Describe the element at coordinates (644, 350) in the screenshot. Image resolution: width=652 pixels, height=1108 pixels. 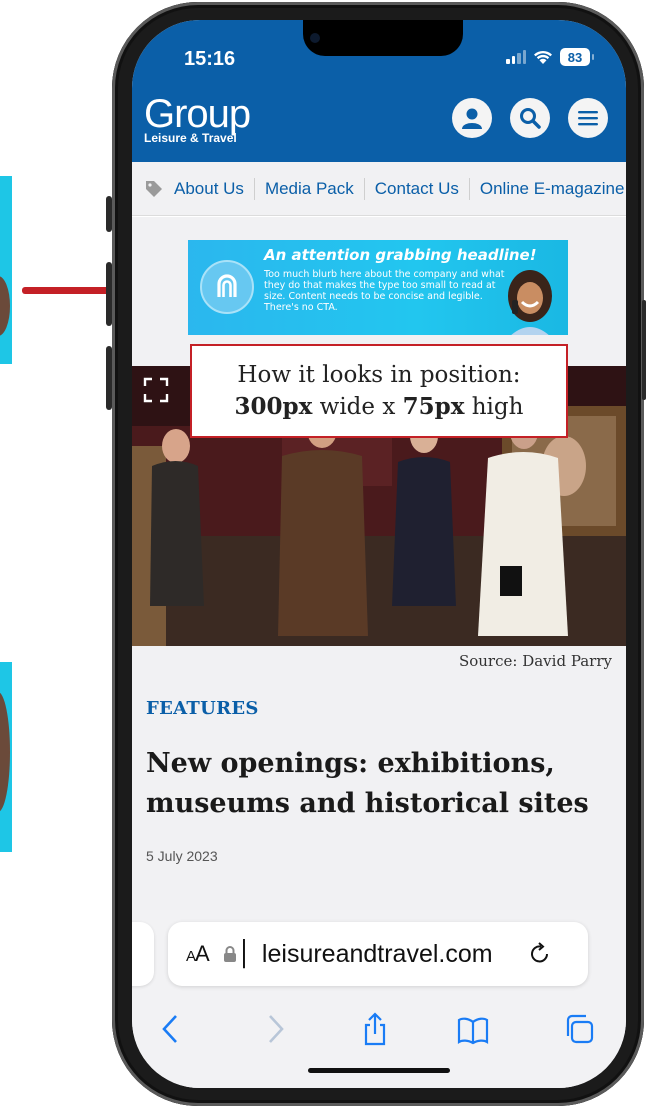
I see `power-button` at that location.